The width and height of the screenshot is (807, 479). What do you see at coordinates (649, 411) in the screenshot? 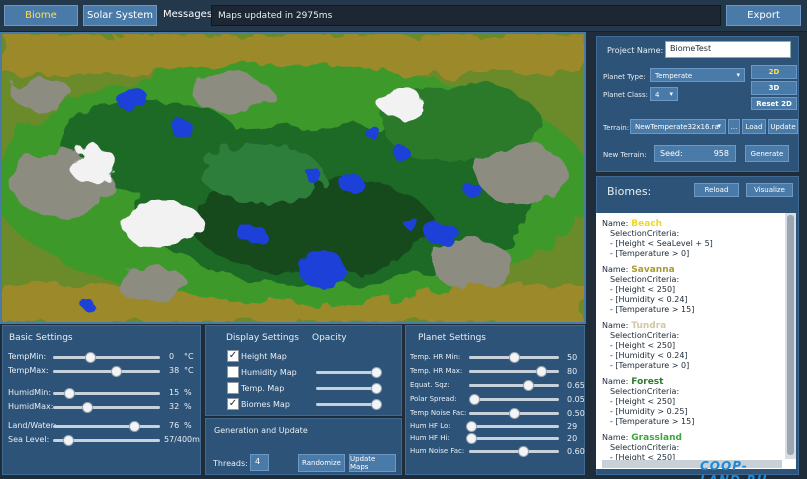
I see `criteria-item: - [Humidity > 0.25]` at bounding box center [649, 411].